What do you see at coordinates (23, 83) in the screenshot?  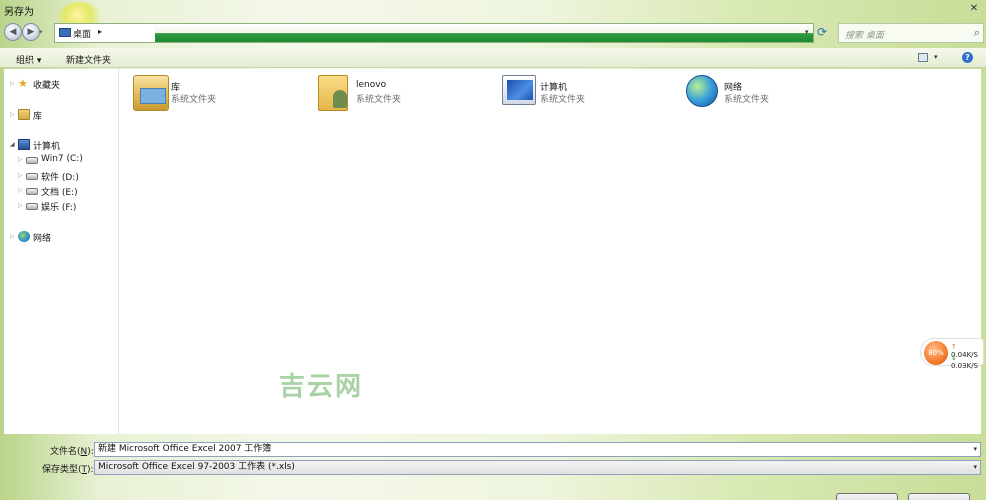 I see `star-icon: ★` at bounding box center [23, 83].